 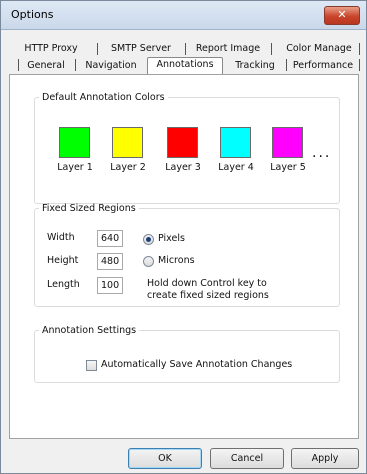 I want to click on layer-5-color-swatch, so click(x=287, y=142).